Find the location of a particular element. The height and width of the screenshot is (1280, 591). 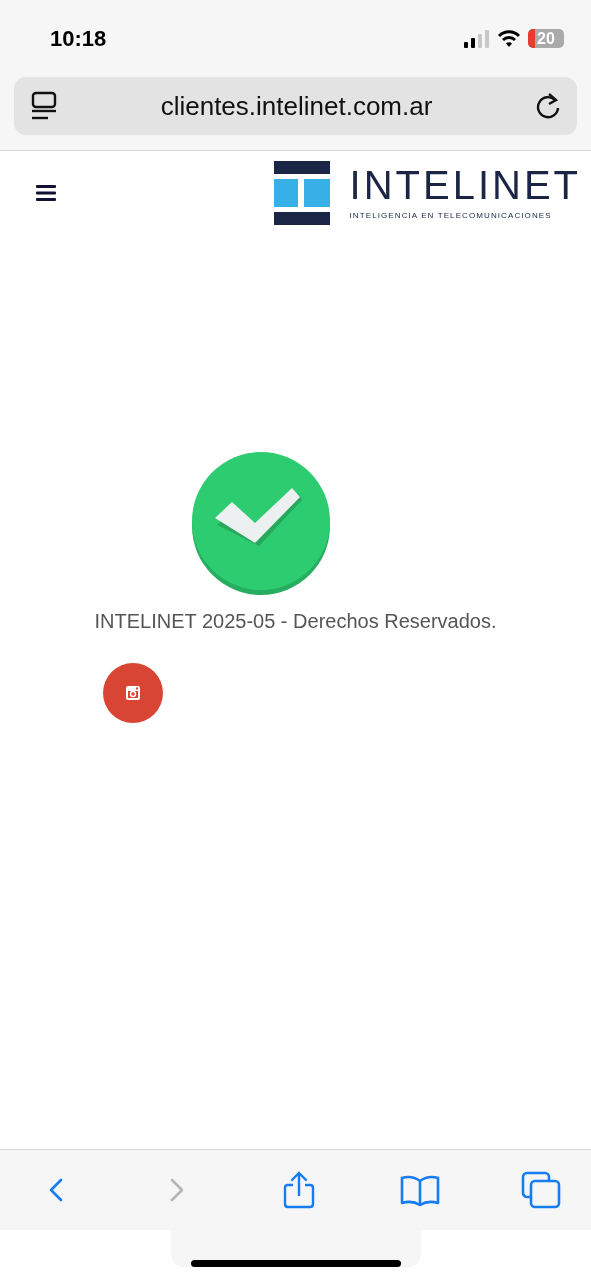

battery-icon: 20 is located at coordinates (546, 38).